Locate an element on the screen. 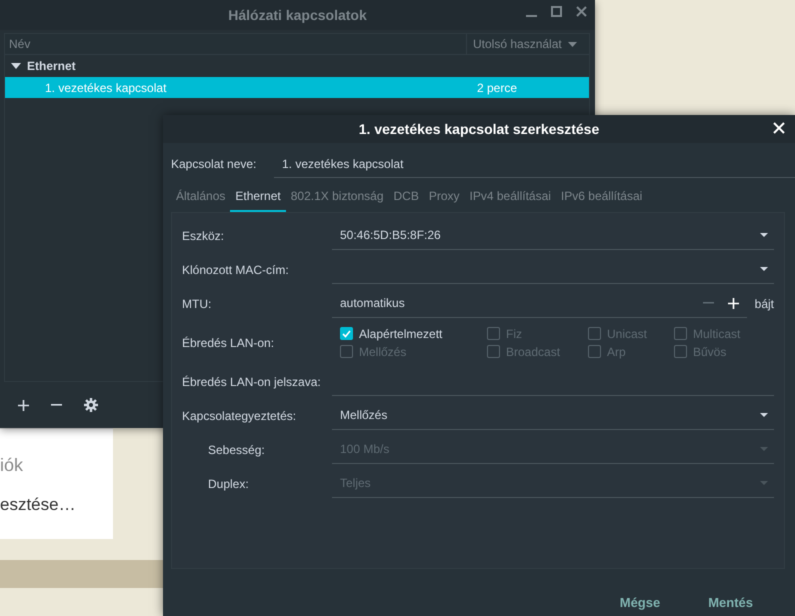  checkbox is located at coordinates (346, 333).